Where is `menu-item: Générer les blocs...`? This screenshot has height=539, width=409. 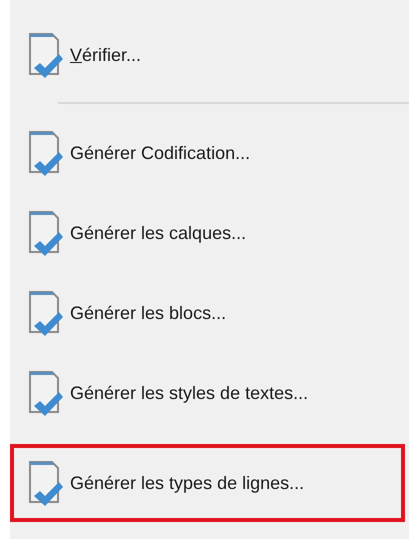 menu-item: Générer les blocs... is located at coordinates (209, 313).